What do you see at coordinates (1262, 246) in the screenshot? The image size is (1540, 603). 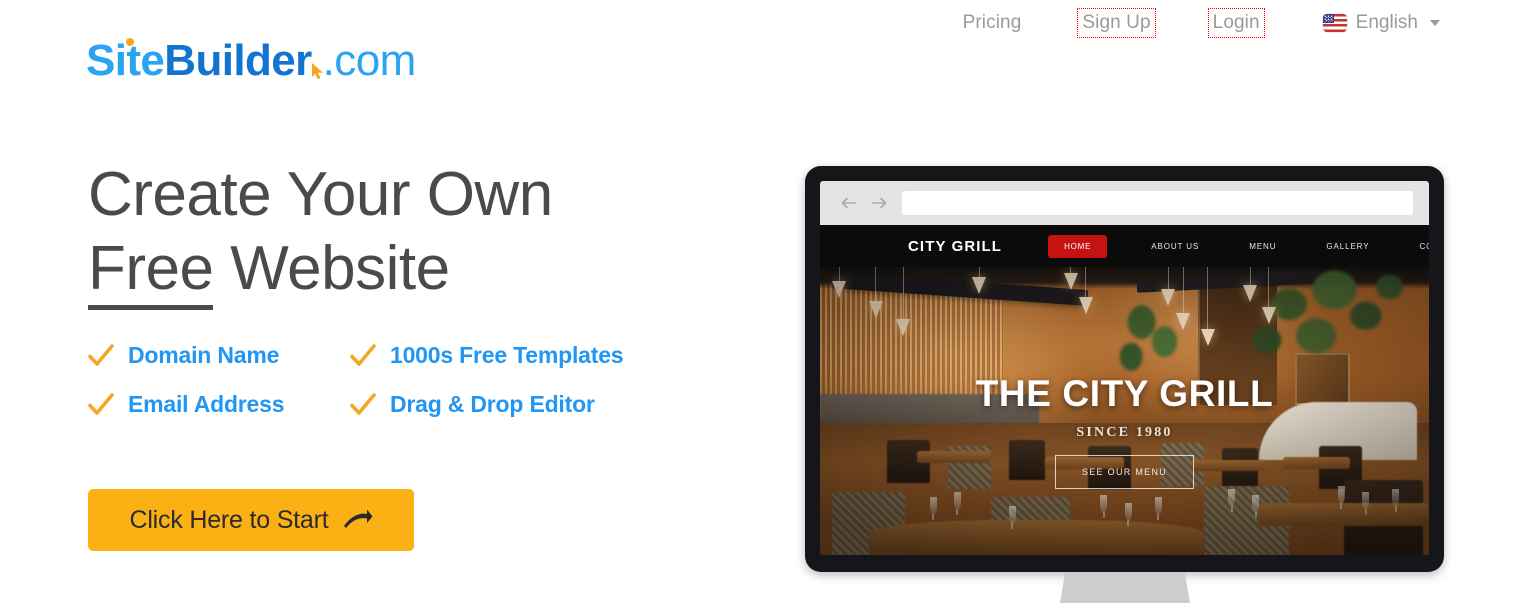 I see `preview-nav-menu: MENU` at bounding box center [1262, 246].